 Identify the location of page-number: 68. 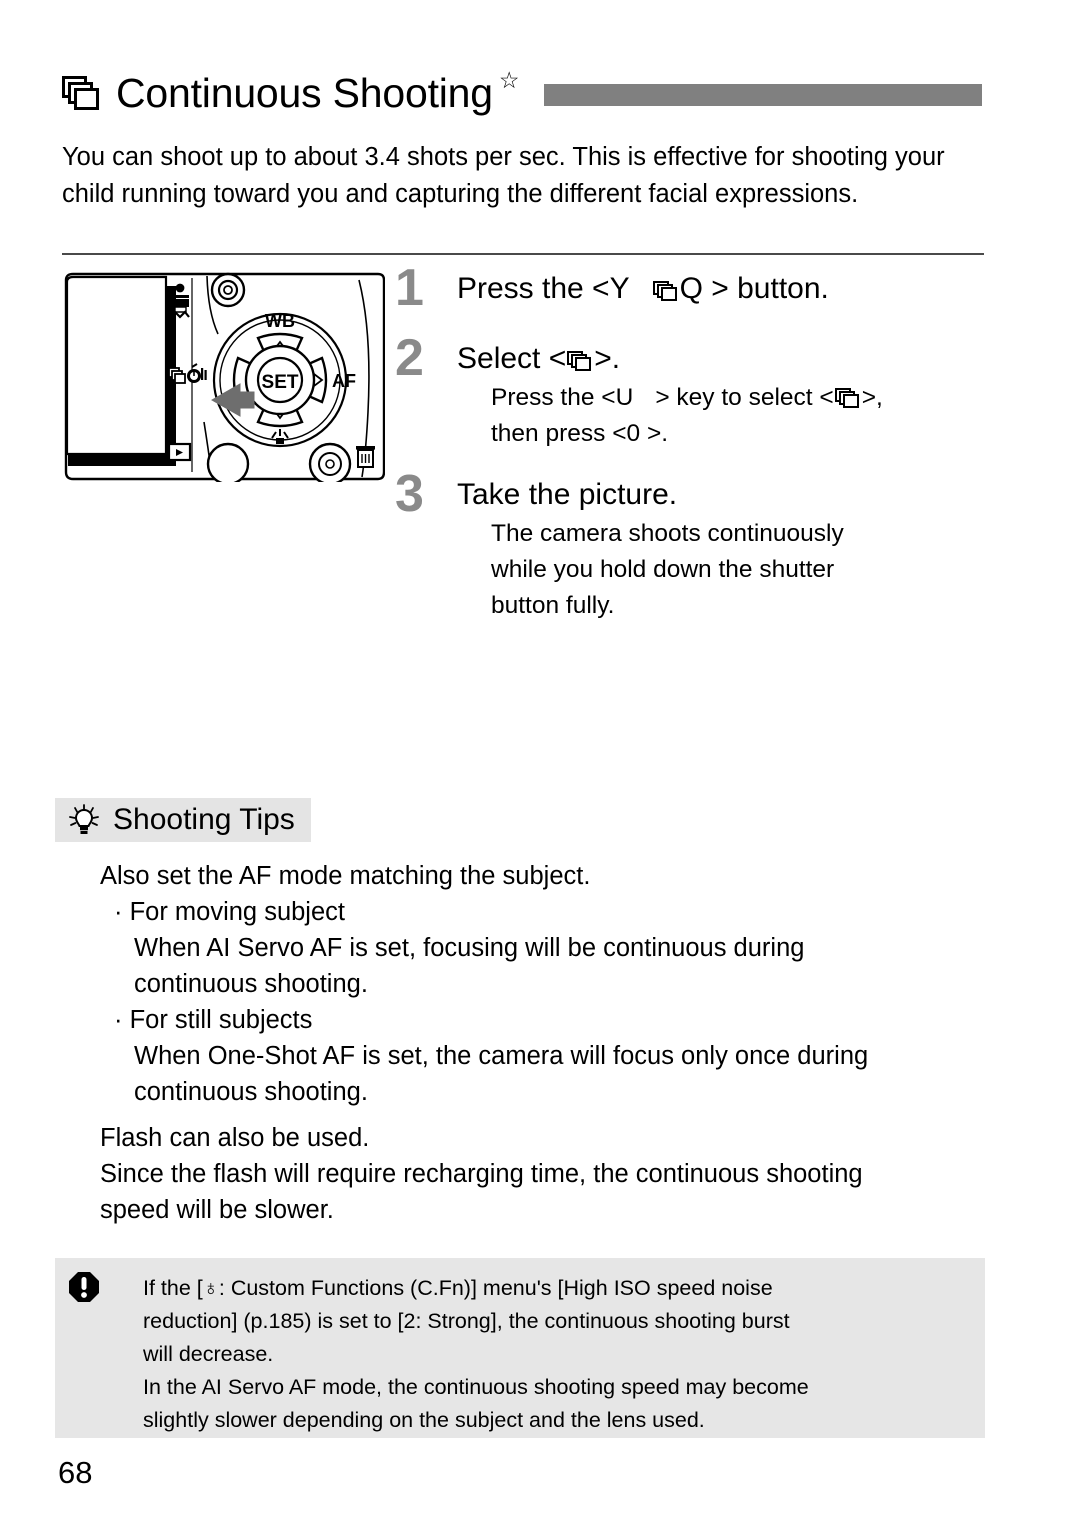
(75, 1472).